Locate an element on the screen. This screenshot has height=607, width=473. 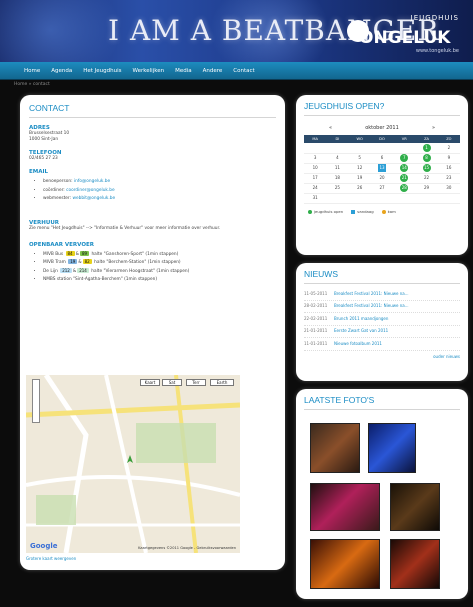
nav-item-het-jeugdhuis: Het Jeugdhuis is located at coordinates (102, 71).